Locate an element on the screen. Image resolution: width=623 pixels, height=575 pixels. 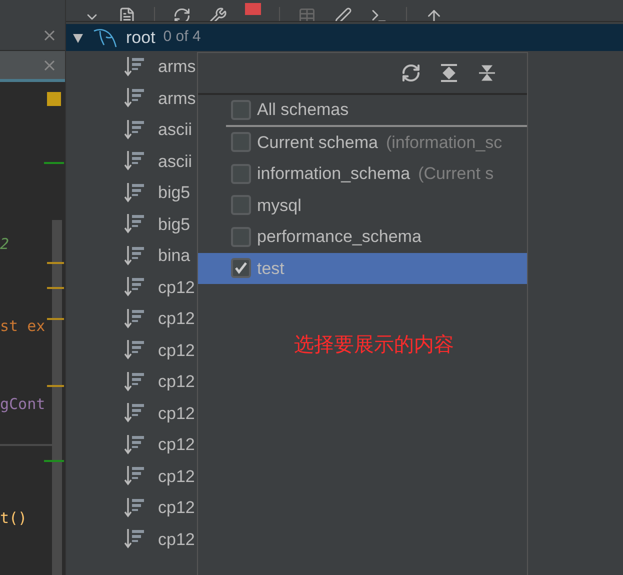
scrollbar is located at coordinates (57, 397).